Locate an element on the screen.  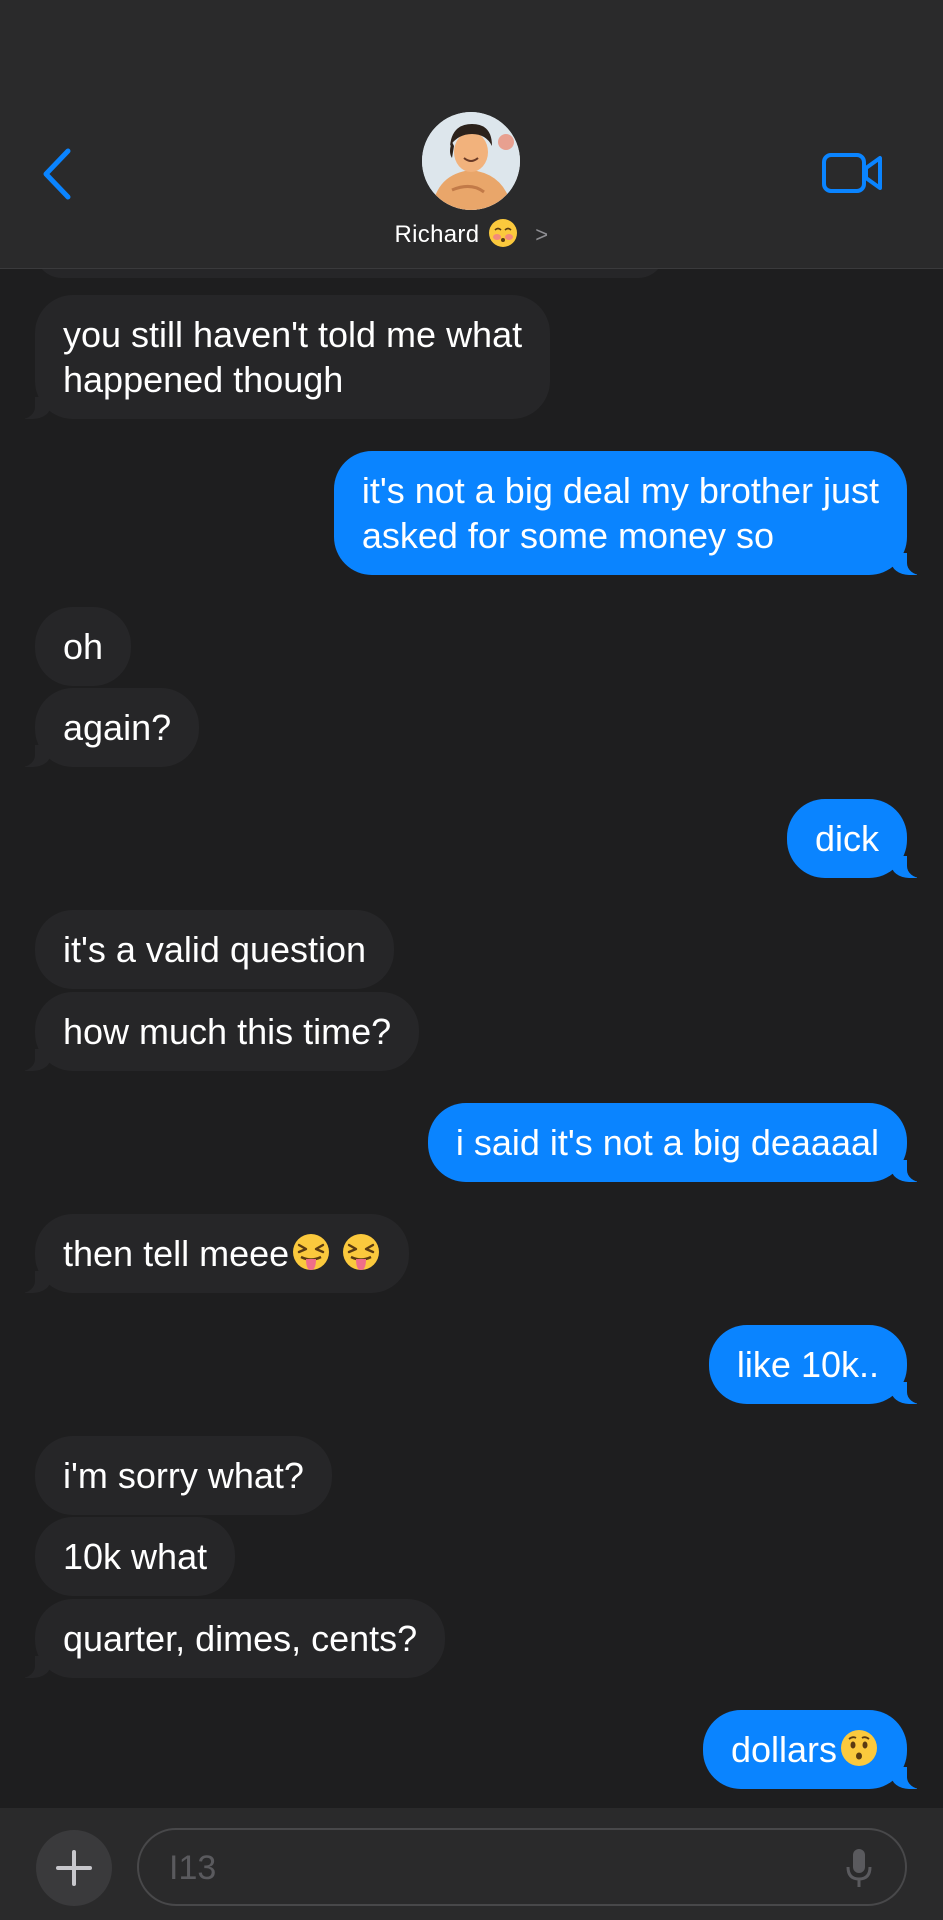
message-text: it's not a big deal my brother just is located at coordinates (620, 490).